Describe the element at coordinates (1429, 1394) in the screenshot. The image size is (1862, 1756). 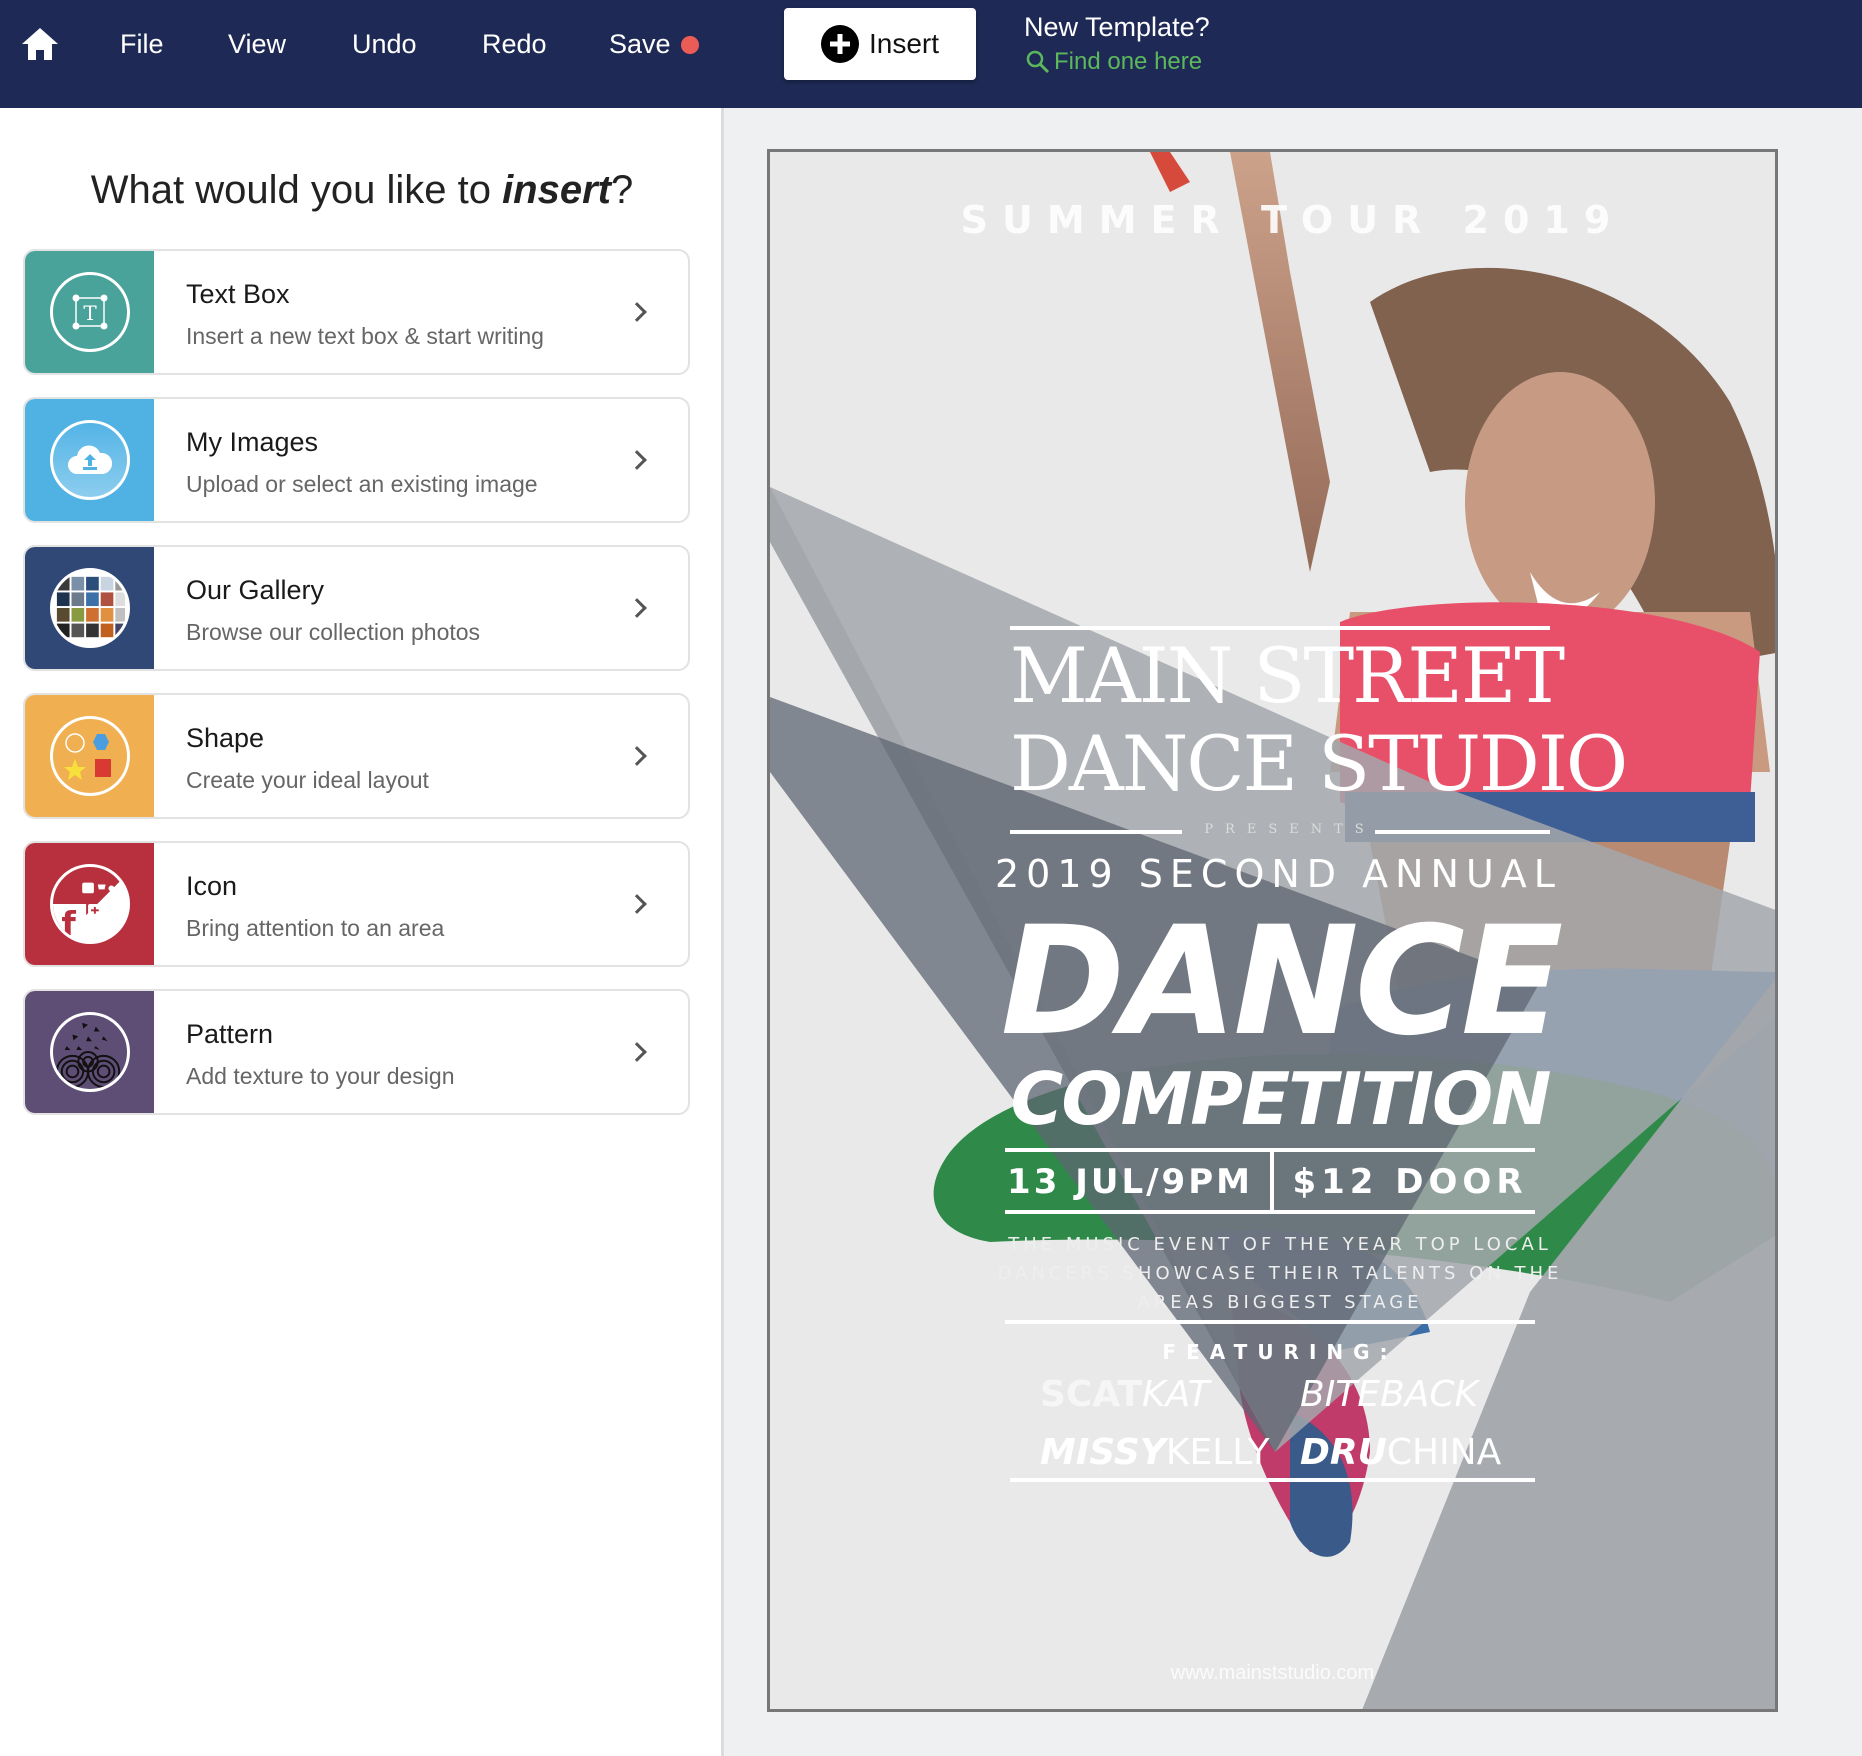
I see `performer-part: BACK` at that location.